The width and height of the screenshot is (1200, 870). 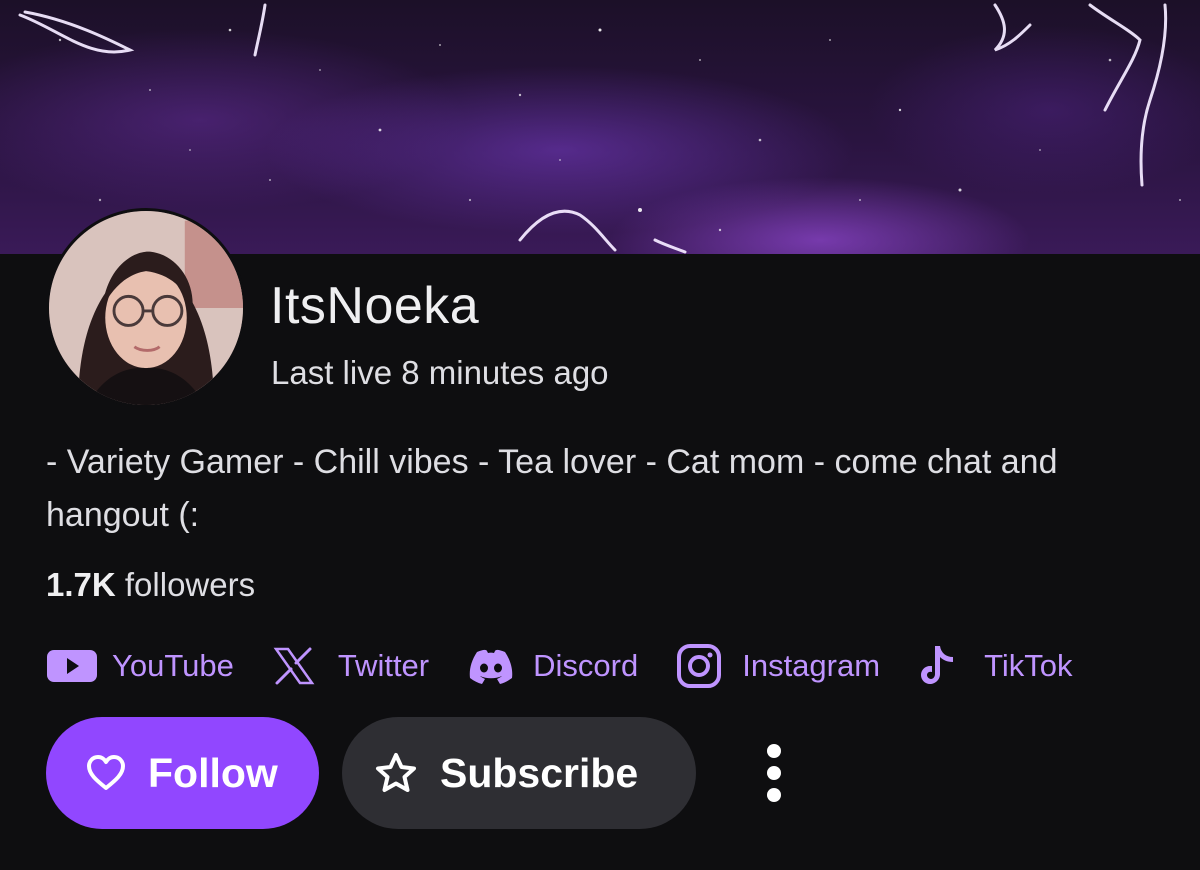 I want to click on social-label-youtube: YouTube, so click(x=173, y=665).